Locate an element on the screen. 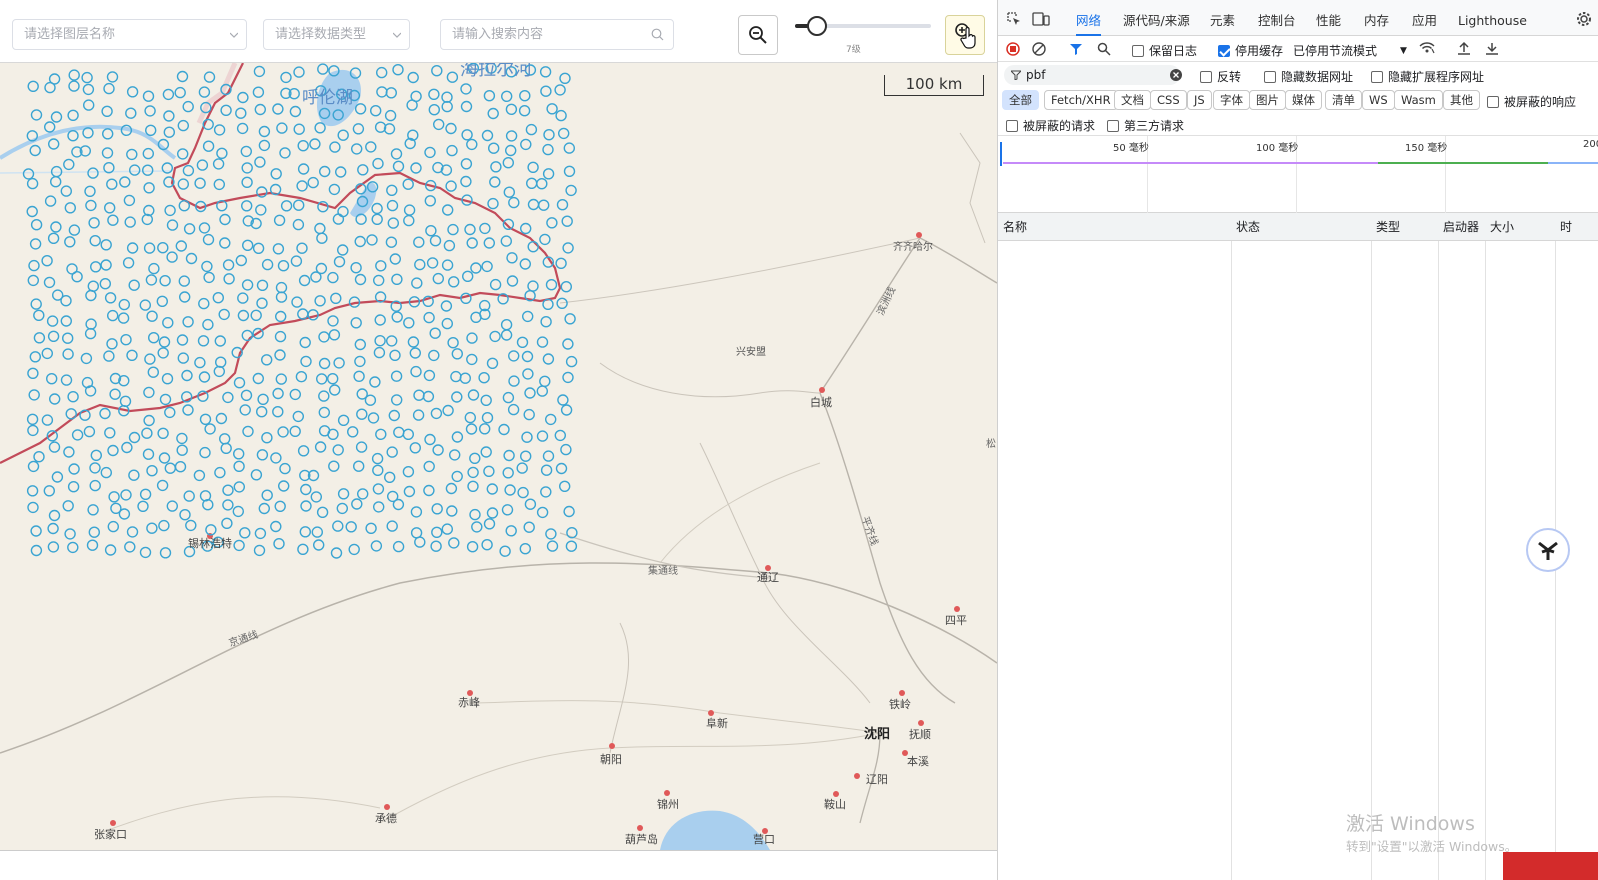  tab-lighthouse: Lighthouse is located at coordinates (1492, 18).